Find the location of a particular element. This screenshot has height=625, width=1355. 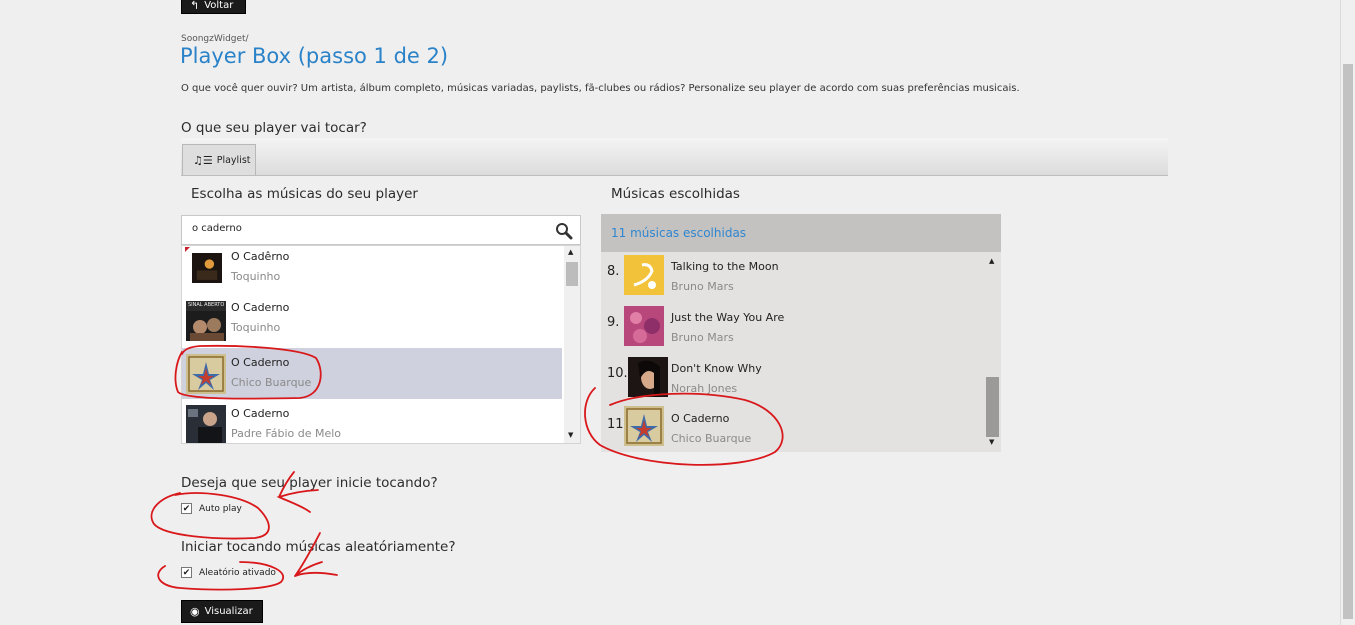

undo-arrow-icon: ↰ is located at coordinates (195, 6).